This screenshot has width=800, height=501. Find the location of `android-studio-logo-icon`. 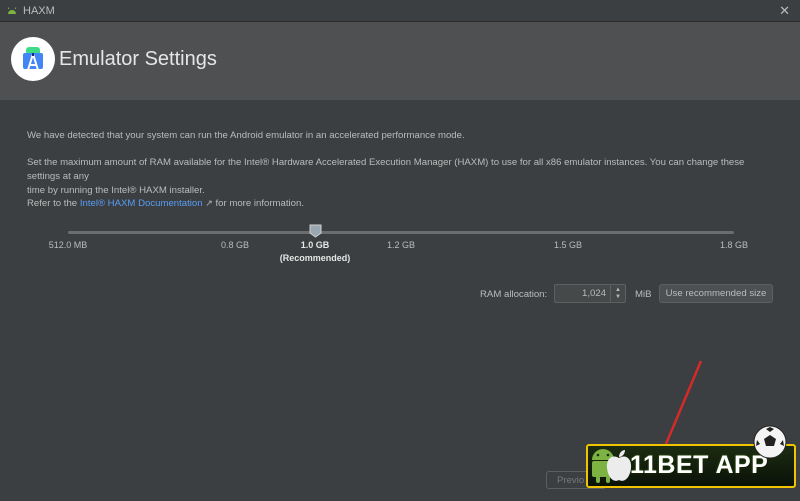

android-studio-logo-icon is located at coordinates (33, 59).